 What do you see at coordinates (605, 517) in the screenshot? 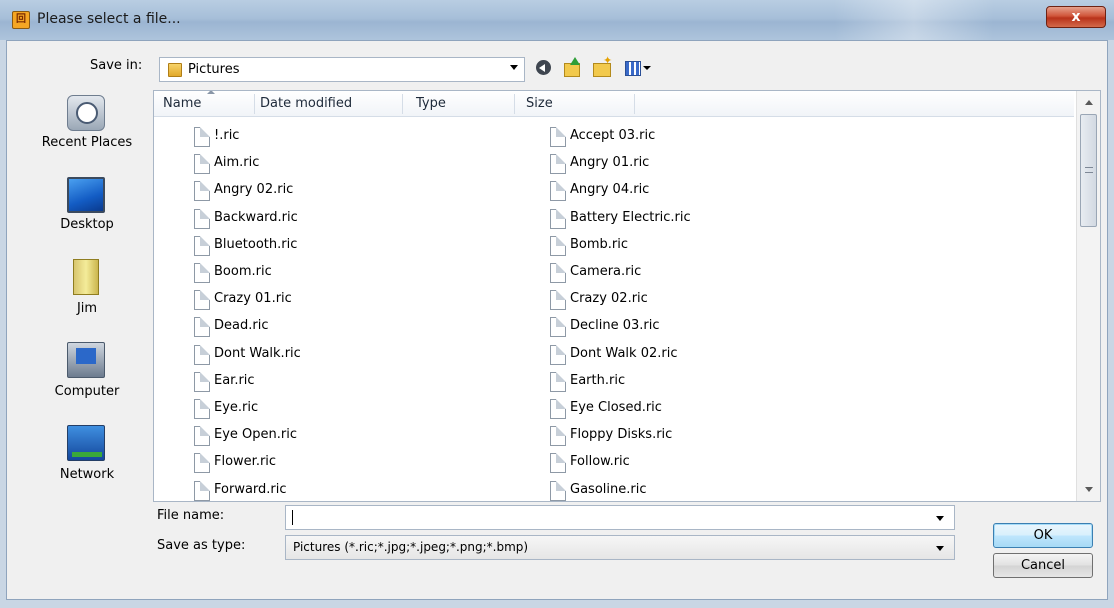
I see `file-name-input` at bounding box center [605, 517].